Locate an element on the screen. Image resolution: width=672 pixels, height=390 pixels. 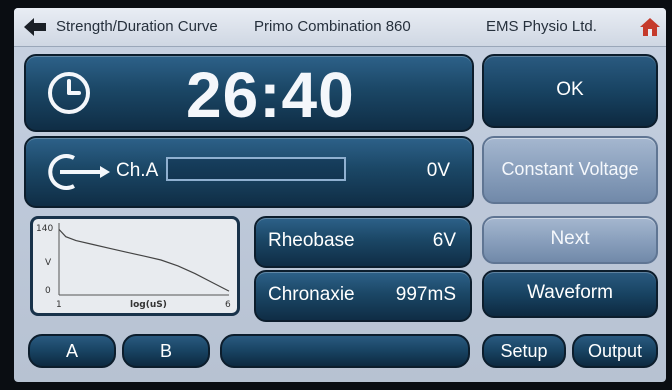
rheobase-panel: Rheobase 6V is located at coordinates (363, 242).